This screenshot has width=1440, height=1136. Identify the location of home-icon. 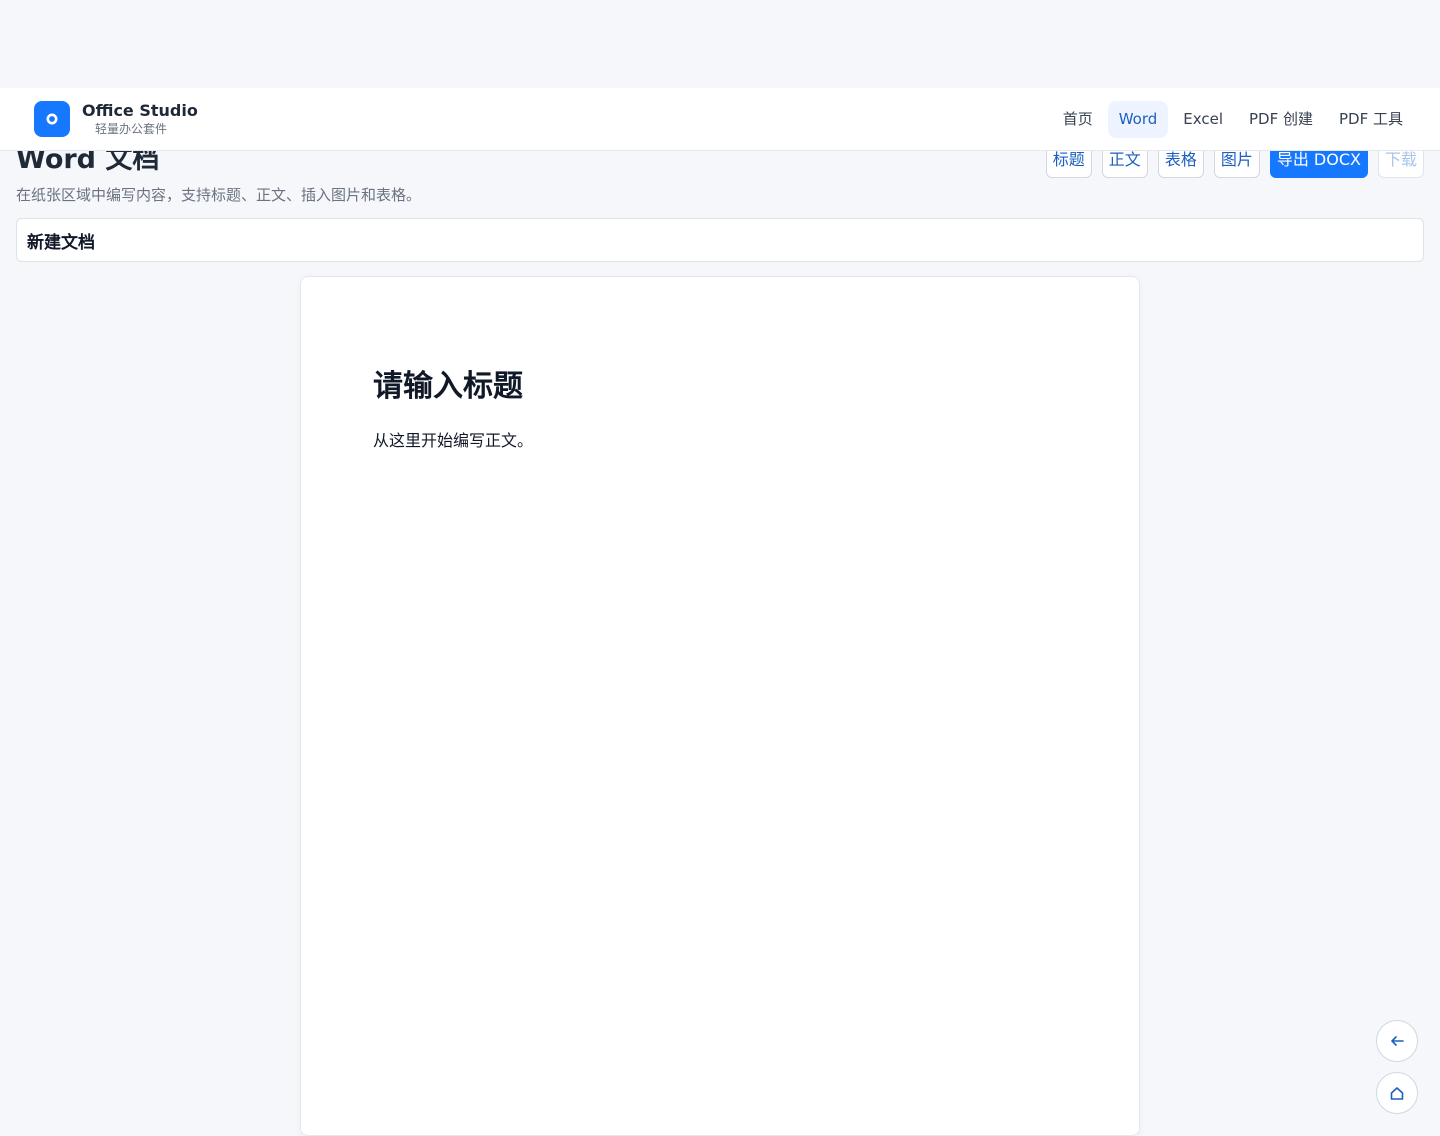
(1397, 1093).